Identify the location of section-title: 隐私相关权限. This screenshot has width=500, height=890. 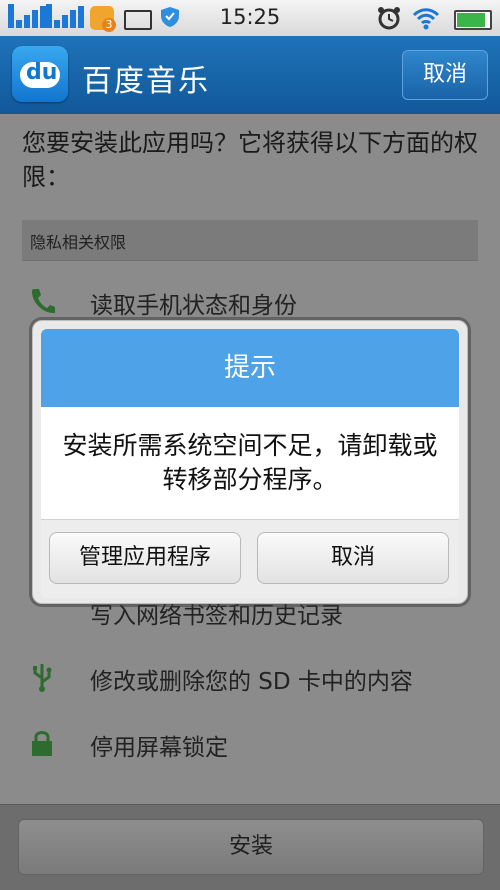
(78, 242).